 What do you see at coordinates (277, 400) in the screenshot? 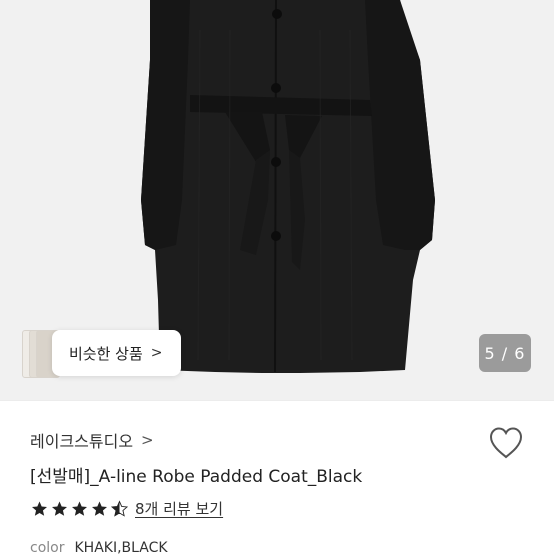
I see `divider` at bounding box center [277, 400].